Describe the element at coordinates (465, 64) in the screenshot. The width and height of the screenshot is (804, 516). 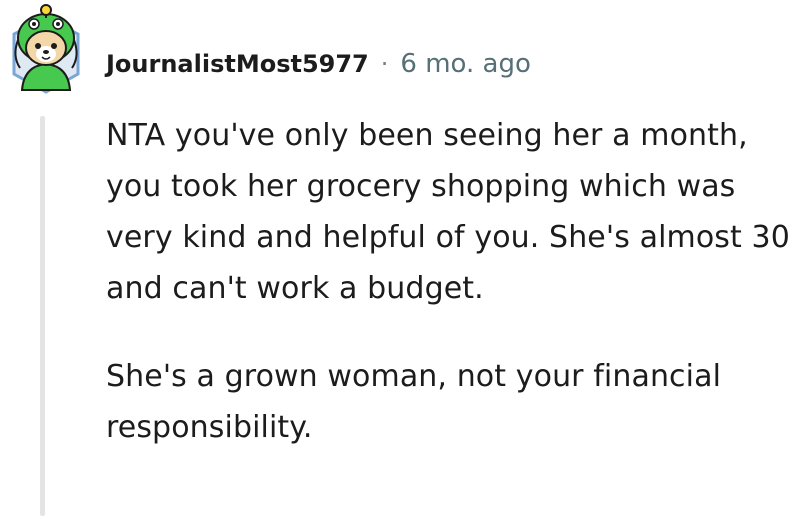
I see `timestamp-link: 6 mo. ago` at that location.